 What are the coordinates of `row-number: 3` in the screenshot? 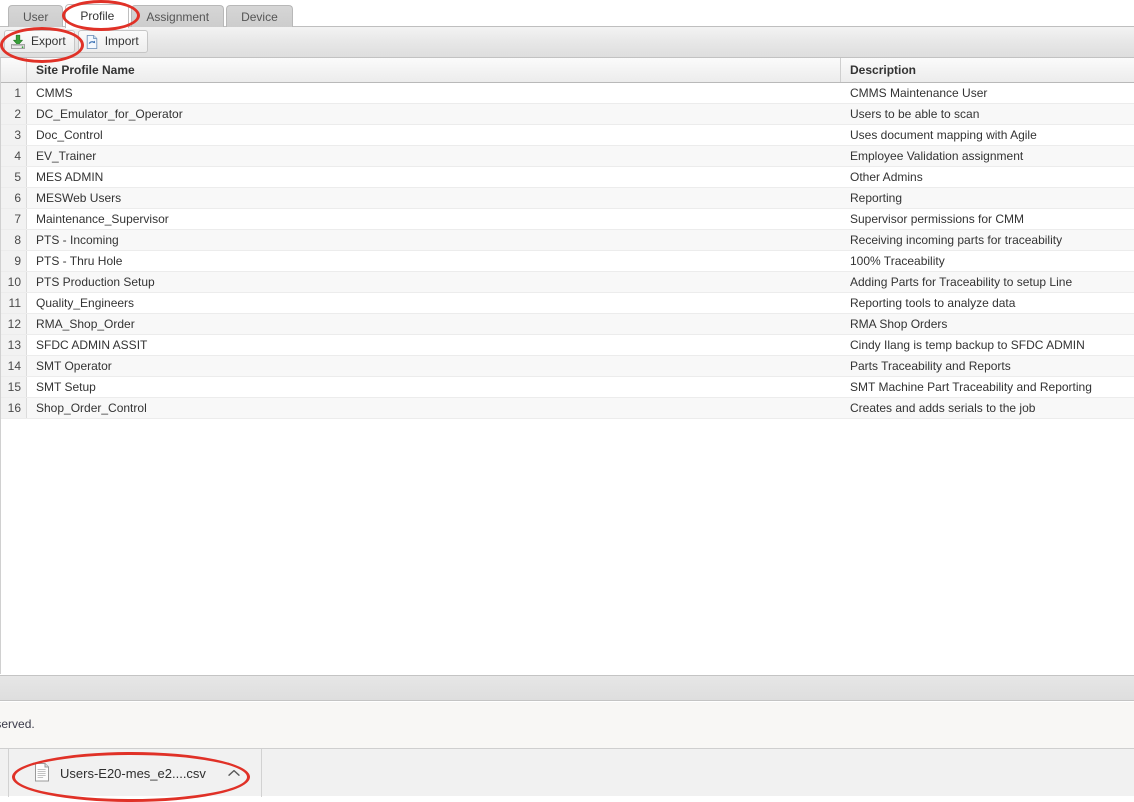 It's located at (14, 135).